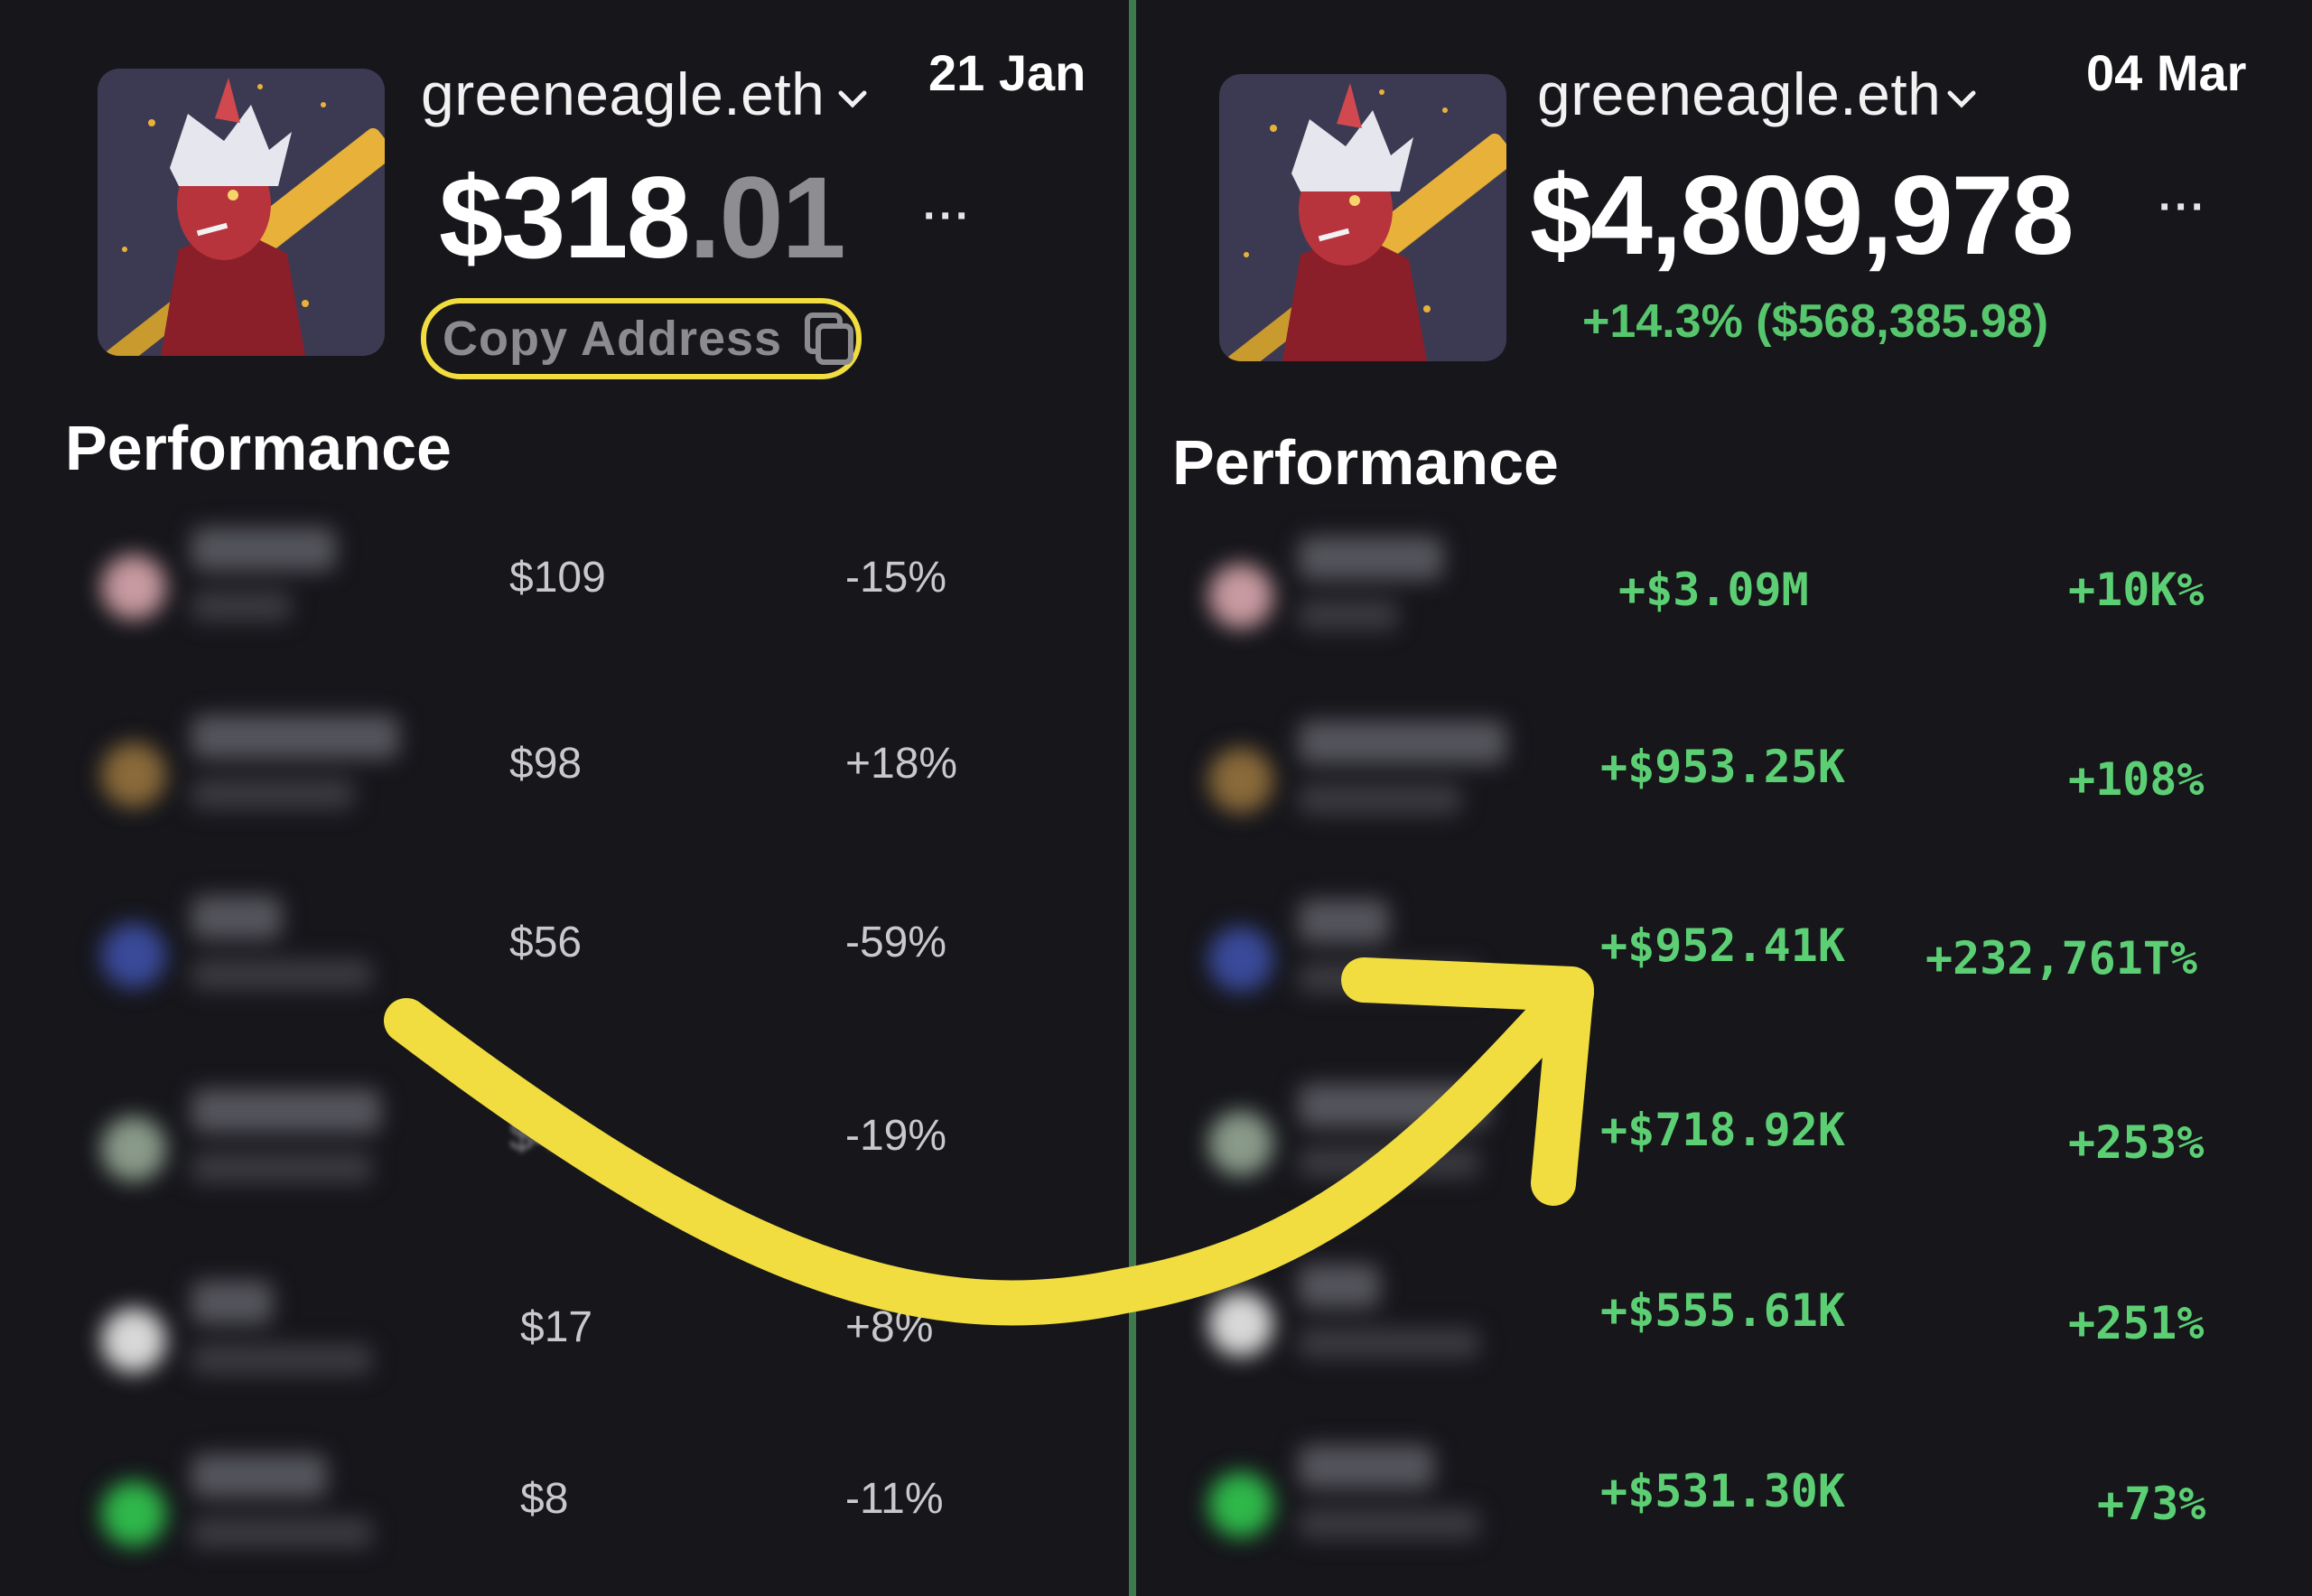 This screenshot has height=1596, width=2312. I want to click on token-row: +$3.09M +10K%, so click(1723, 599).